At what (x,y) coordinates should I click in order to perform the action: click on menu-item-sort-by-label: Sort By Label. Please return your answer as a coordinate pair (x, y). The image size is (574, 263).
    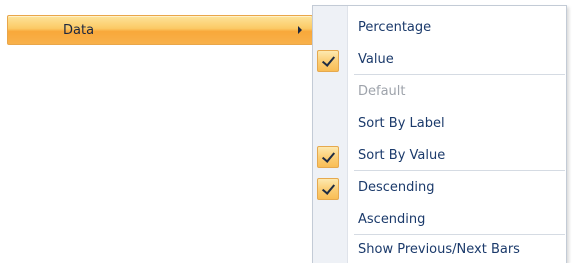
    Looking at the image, I should click on (439, 125).